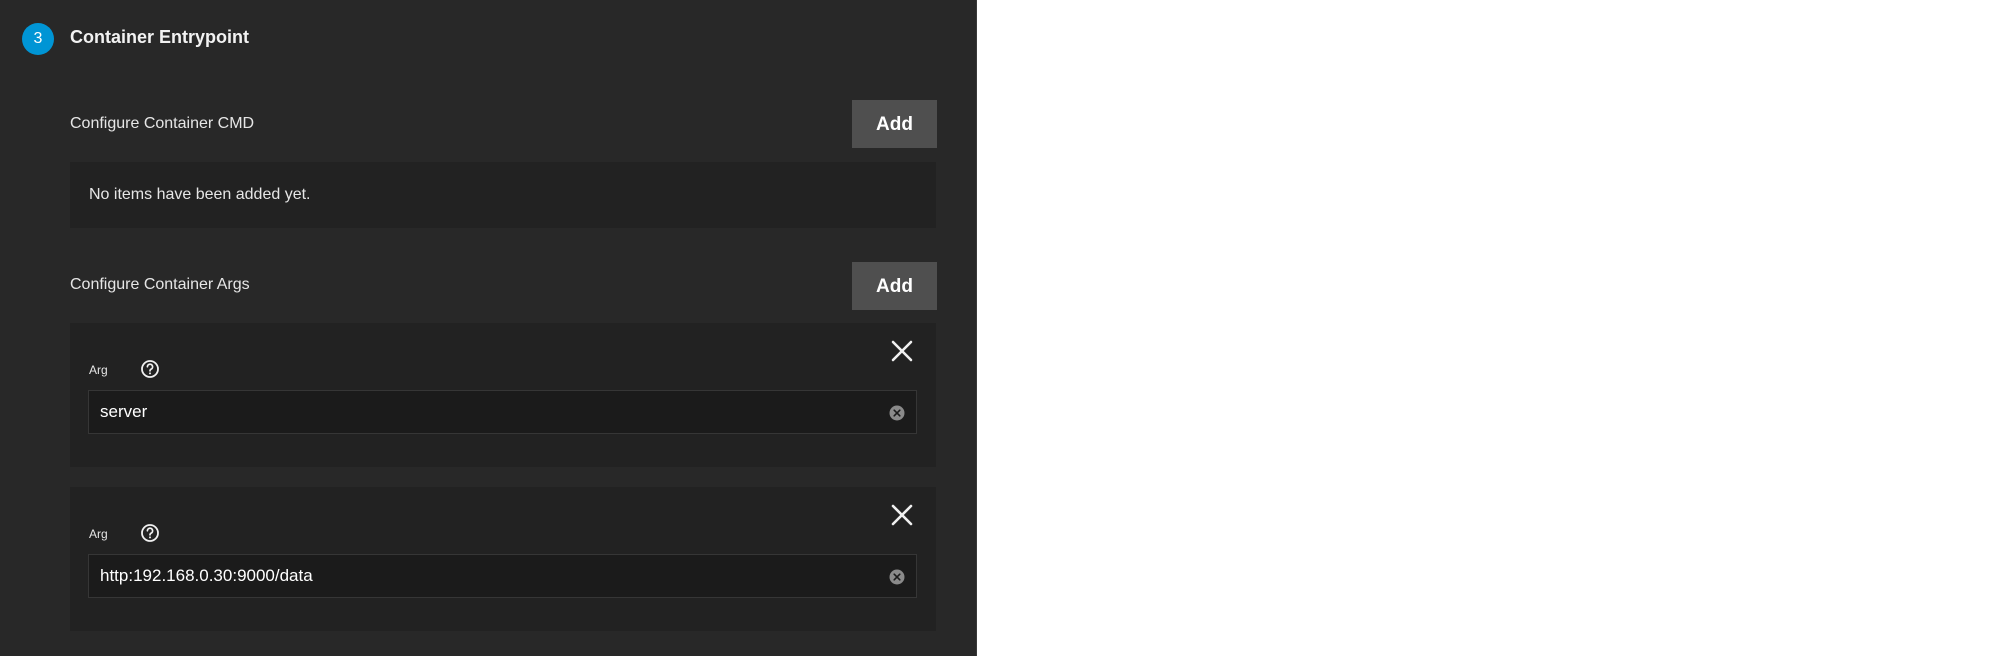 The width and height of the screenshot is (2000, 656). Describe the element at coordinates (162, 123) in the screenshot. I see `cmd-section-label: Configure Container CMD` at that location.